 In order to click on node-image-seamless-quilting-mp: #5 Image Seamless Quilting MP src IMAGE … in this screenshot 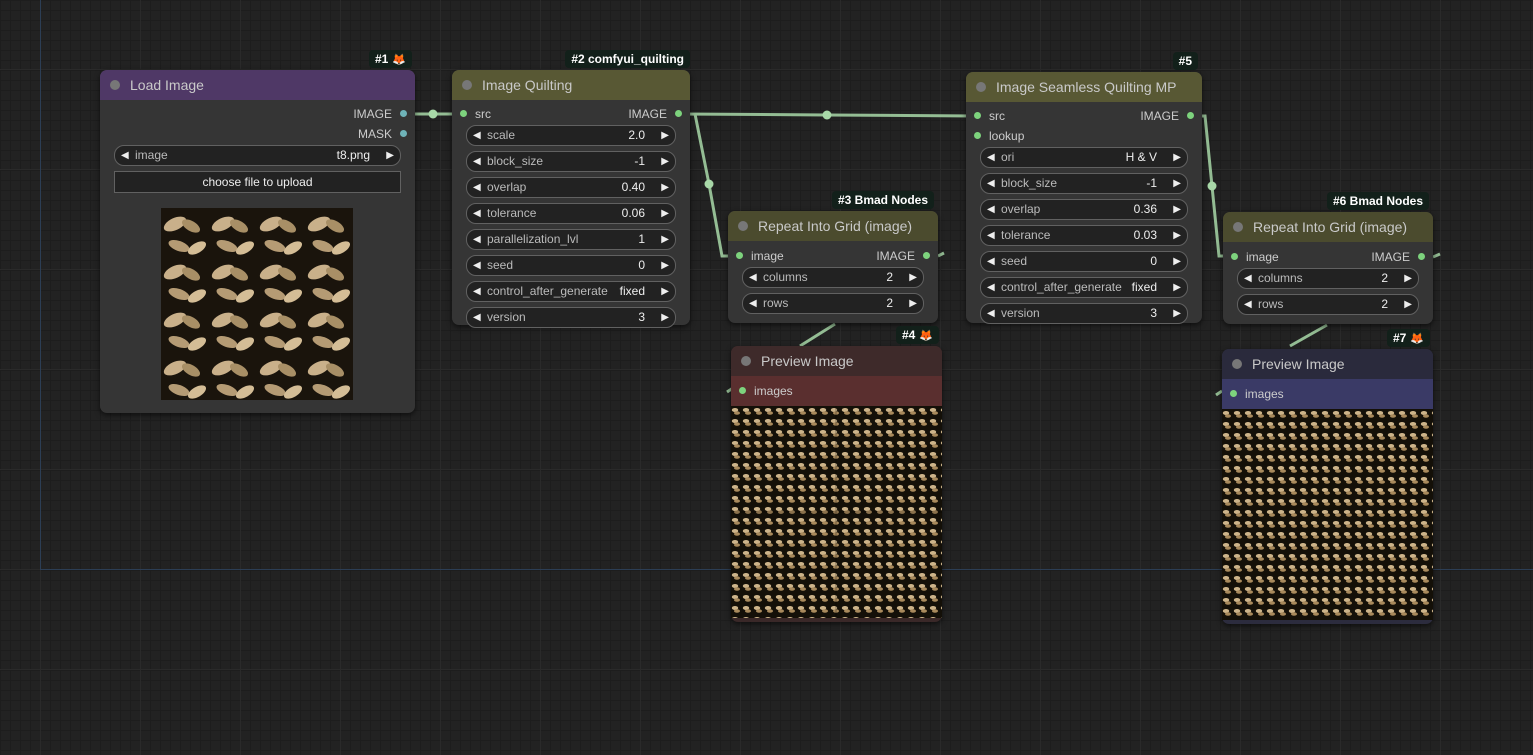, I will do `click(1084, 188)`.